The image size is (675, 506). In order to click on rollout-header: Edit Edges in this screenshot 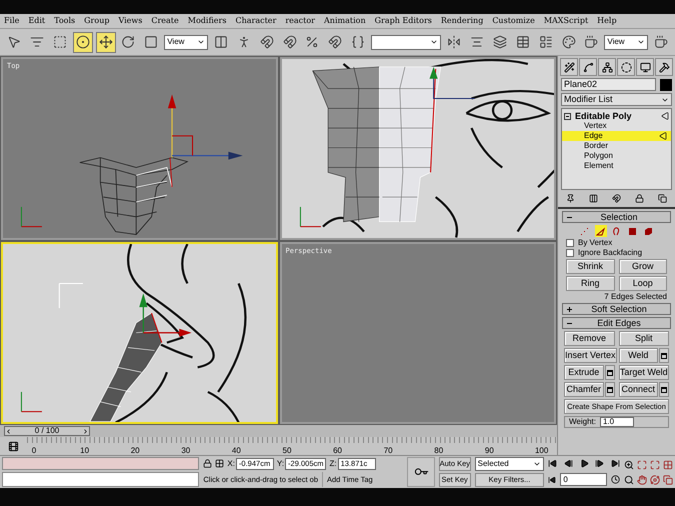, I will do `click(616, 323)`.